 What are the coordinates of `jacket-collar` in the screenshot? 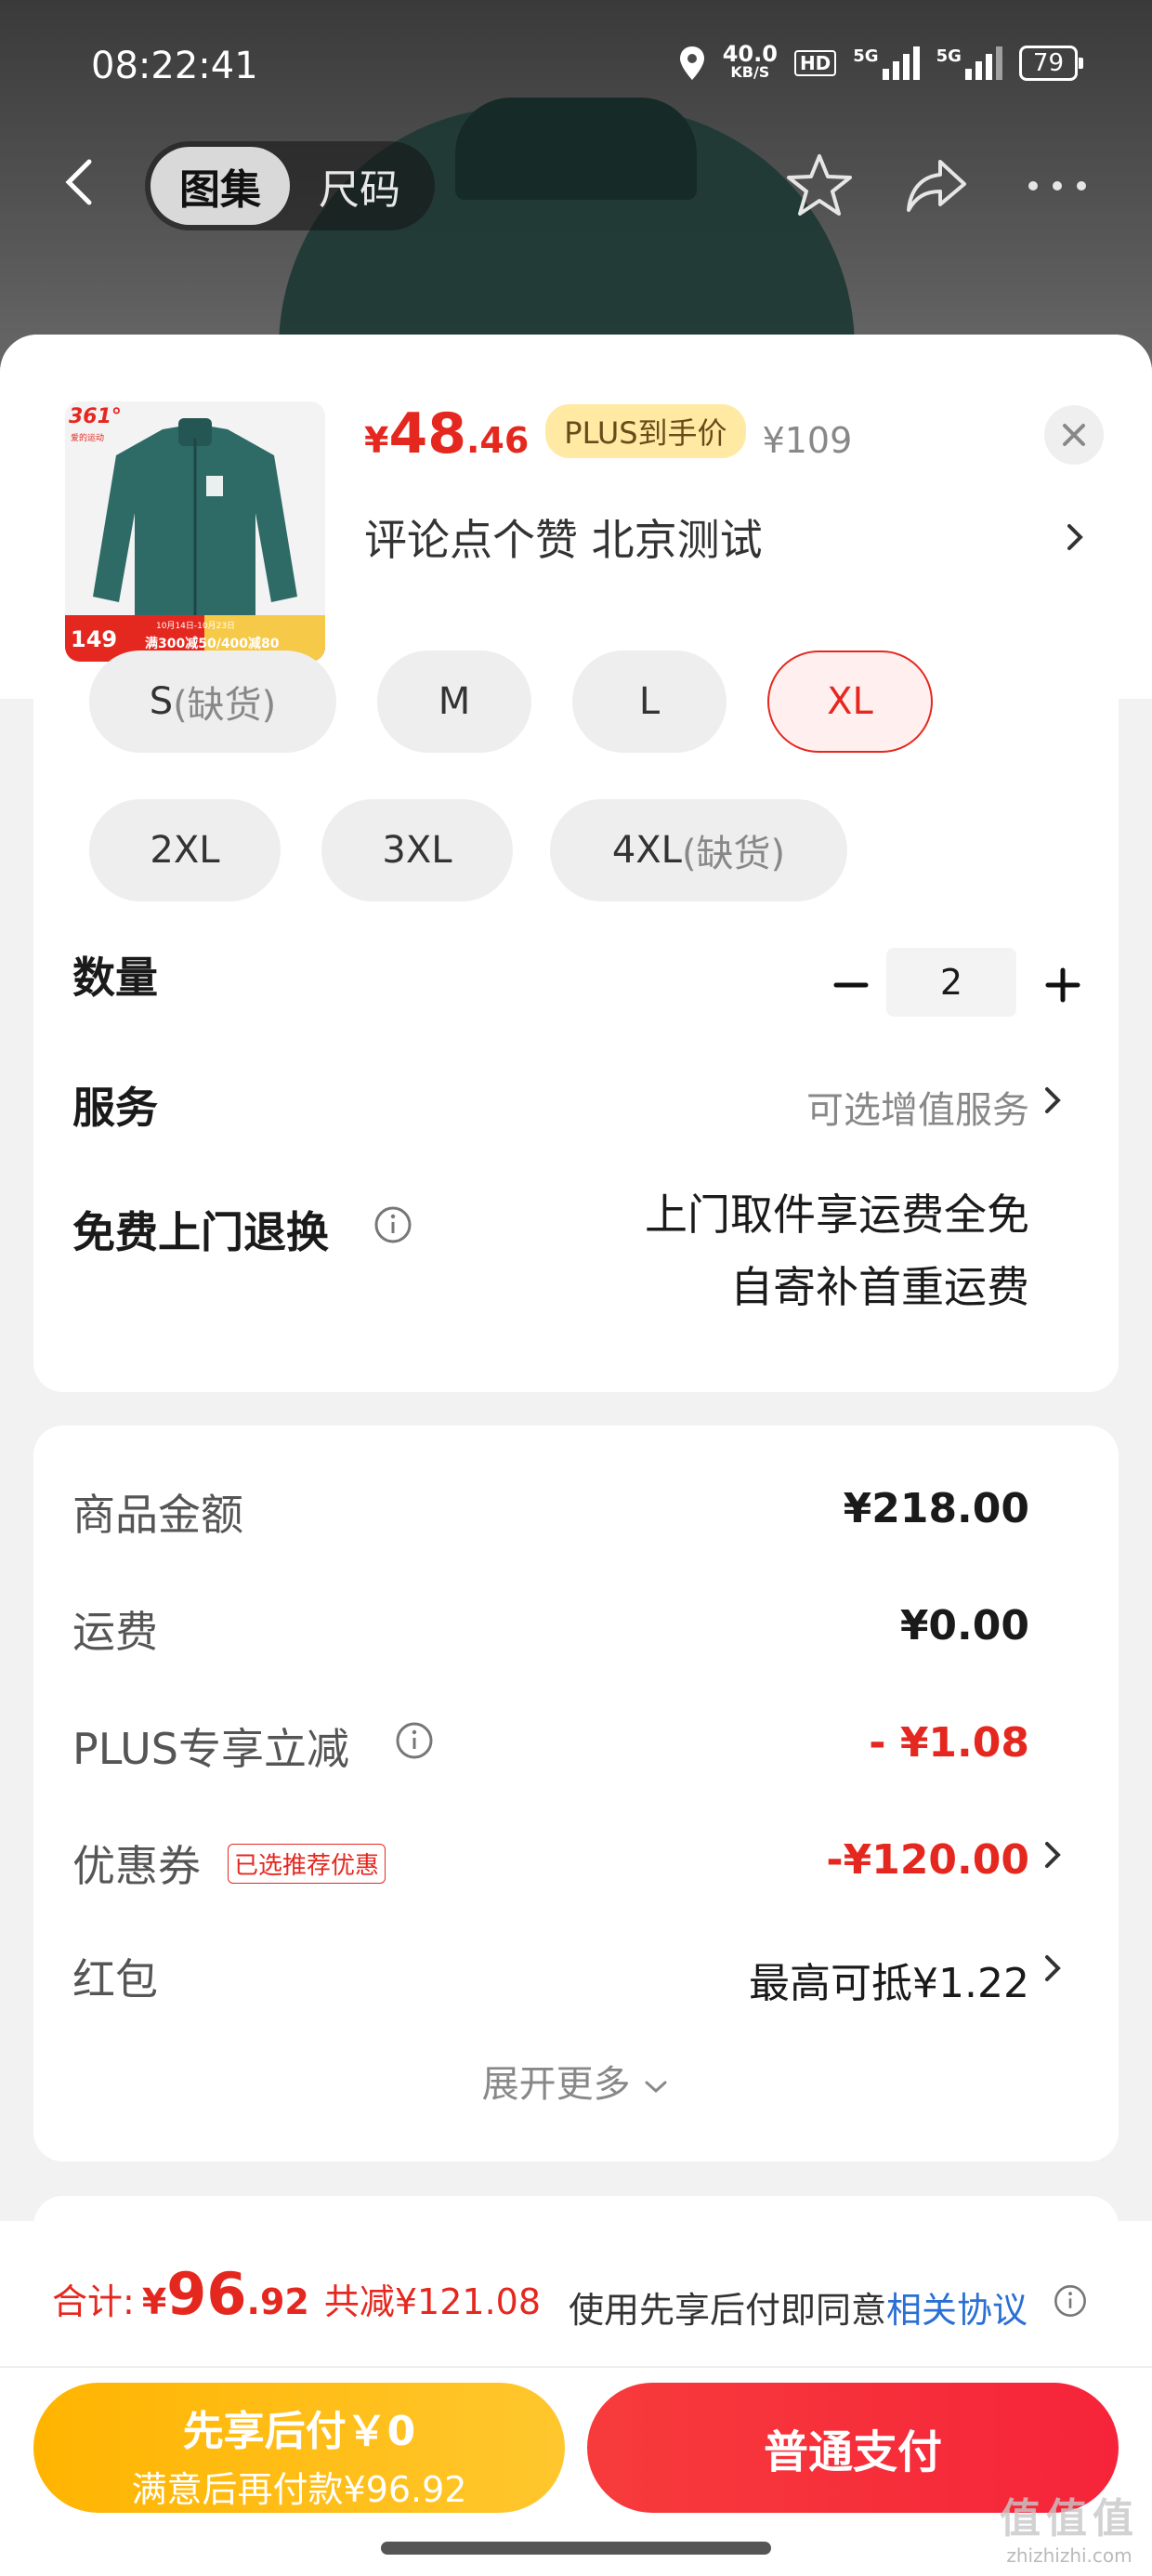 It's located at (576, 149).